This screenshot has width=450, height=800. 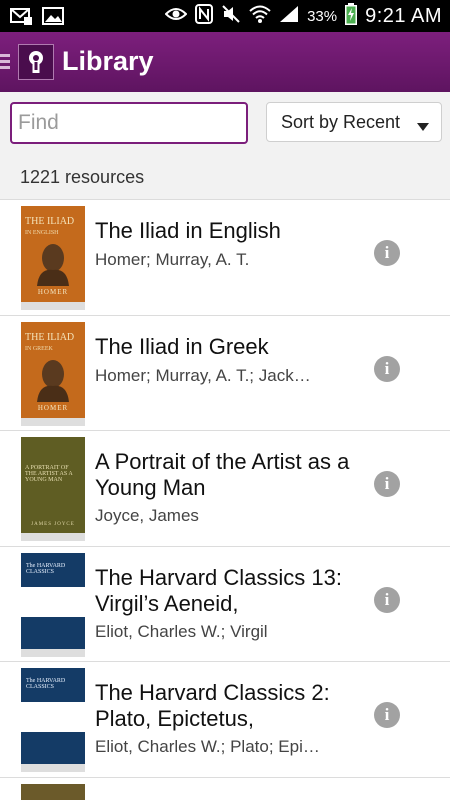 I want to click on cover-subtitle: IN ENGLISH, so click(x=42, y=233).